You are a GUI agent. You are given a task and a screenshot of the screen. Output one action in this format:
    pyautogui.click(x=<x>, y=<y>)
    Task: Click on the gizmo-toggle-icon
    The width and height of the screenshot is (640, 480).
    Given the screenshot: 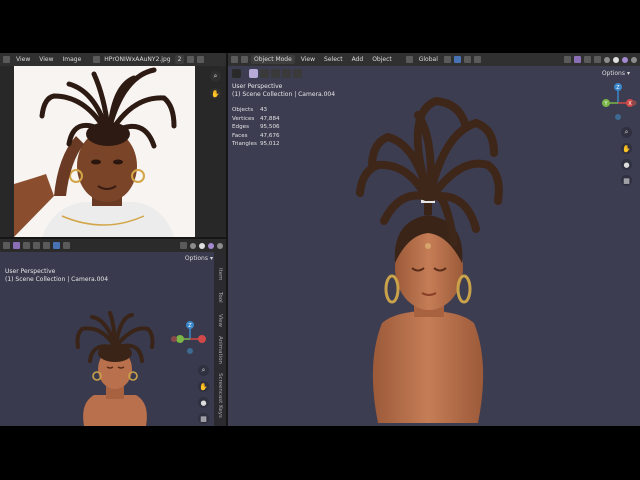 What is the action you would take?
    pyautogui.click(x=577, y=59)
    